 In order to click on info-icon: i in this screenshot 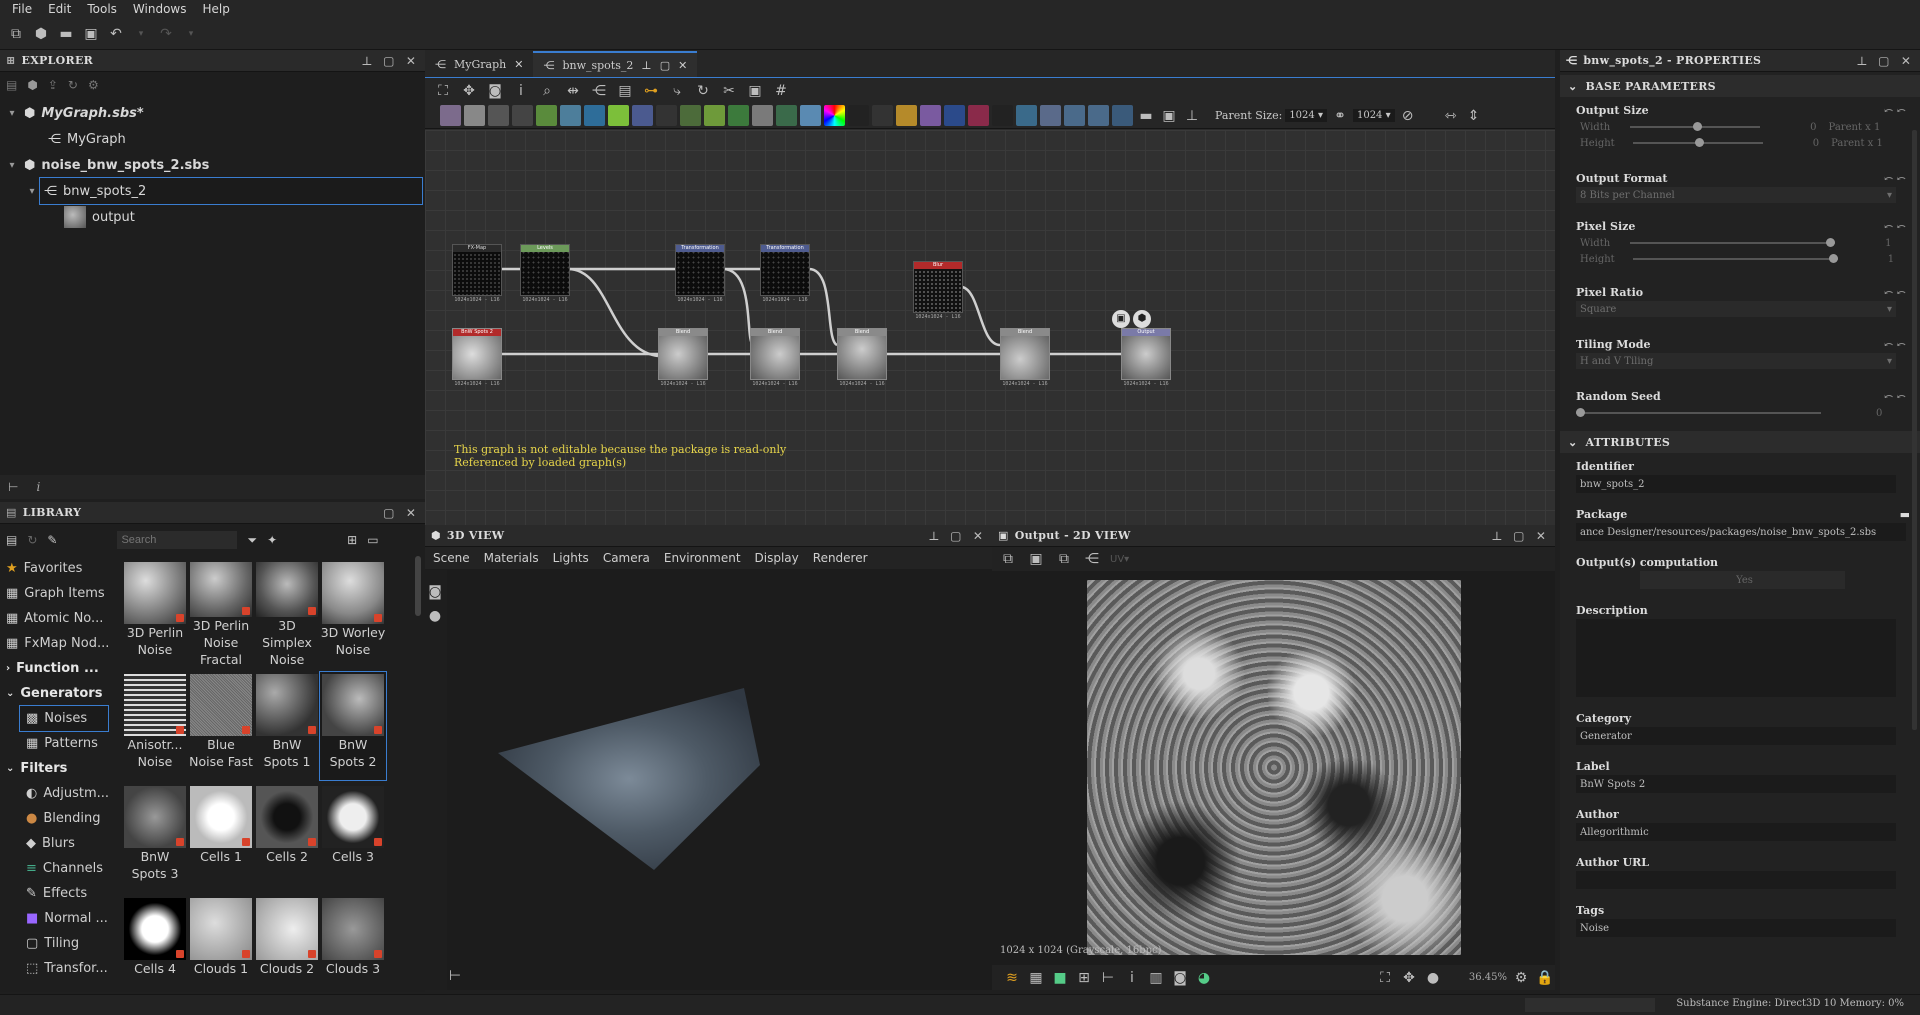, I will do `click(38, 487)`.